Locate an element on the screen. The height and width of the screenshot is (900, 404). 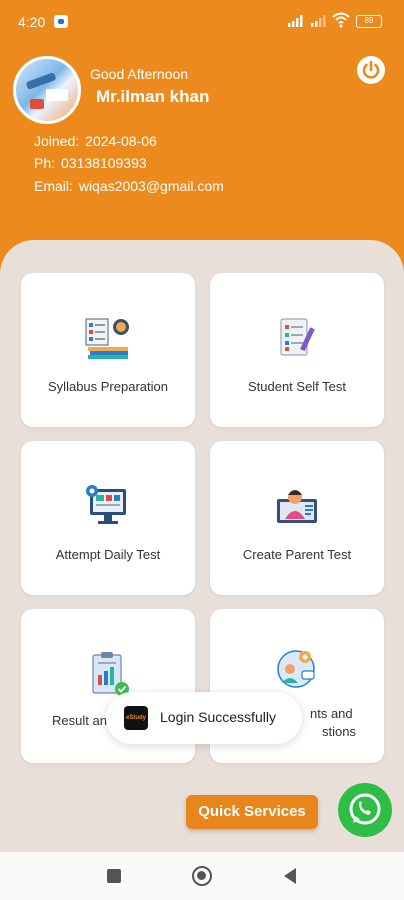
create-parent-test-label: Create Parent Test is located at coordinates (297, 554).